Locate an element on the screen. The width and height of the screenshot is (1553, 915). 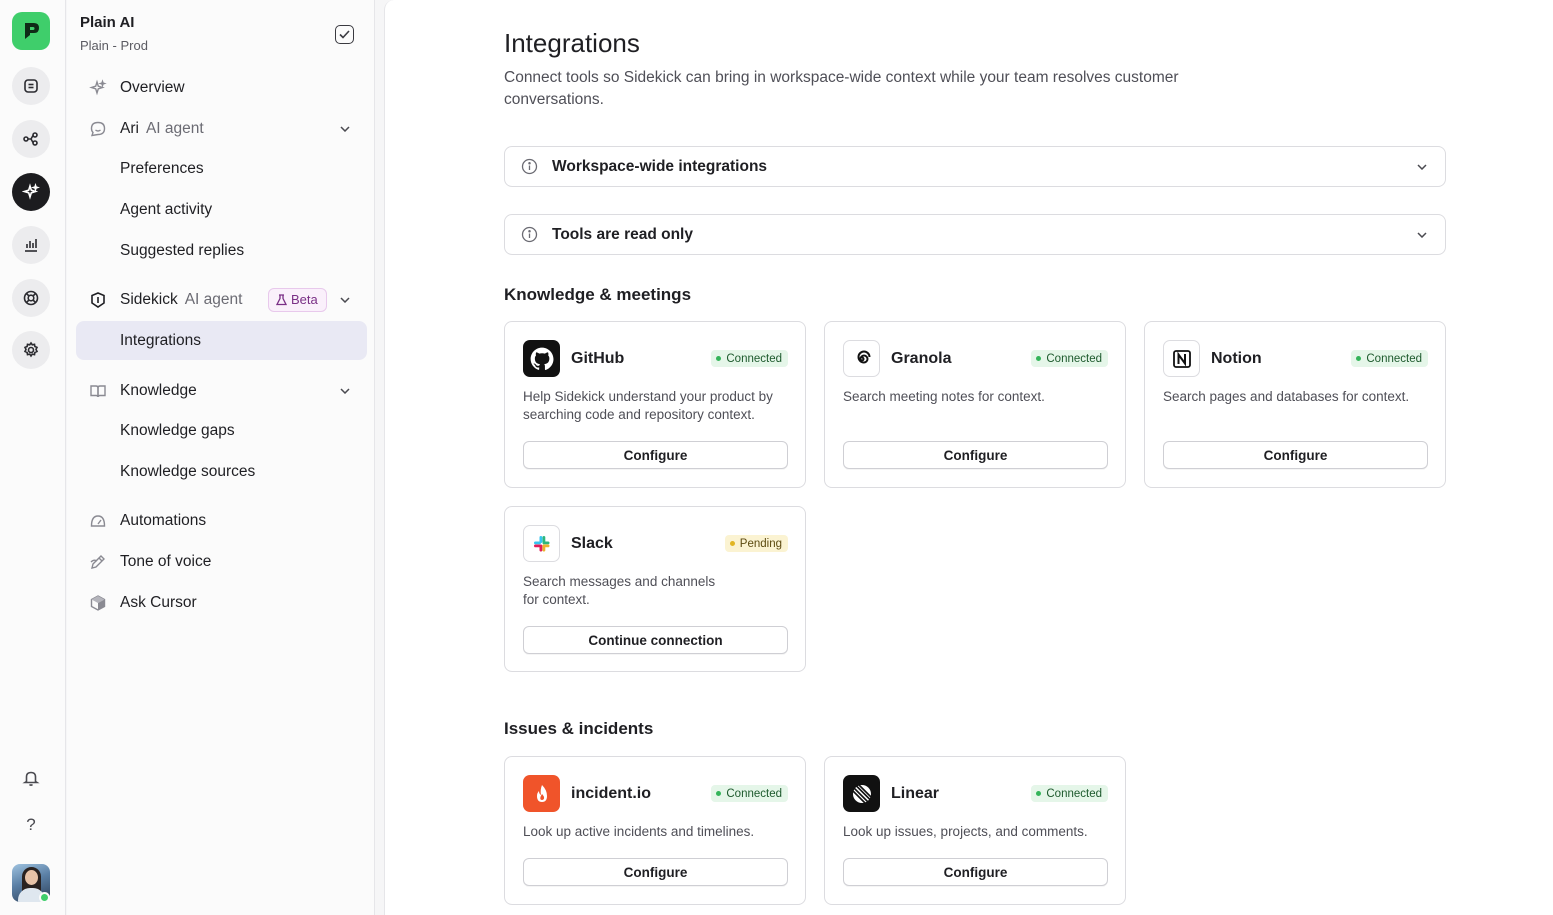
sidebar-item-sidekick: Sidekick AI agent Beta is located at coordinates (221, 299).